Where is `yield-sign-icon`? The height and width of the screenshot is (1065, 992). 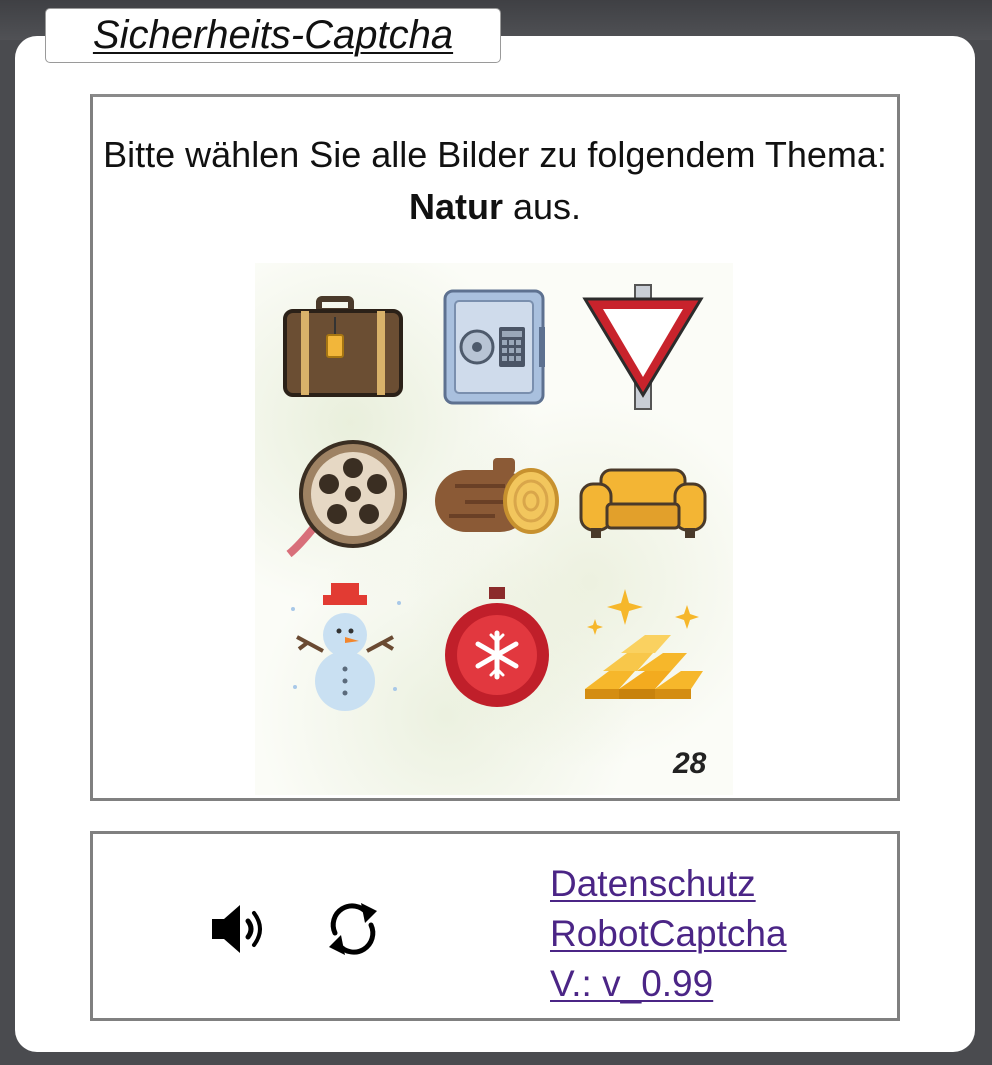 yield-sign-icon is located at coordinates (643, 347).